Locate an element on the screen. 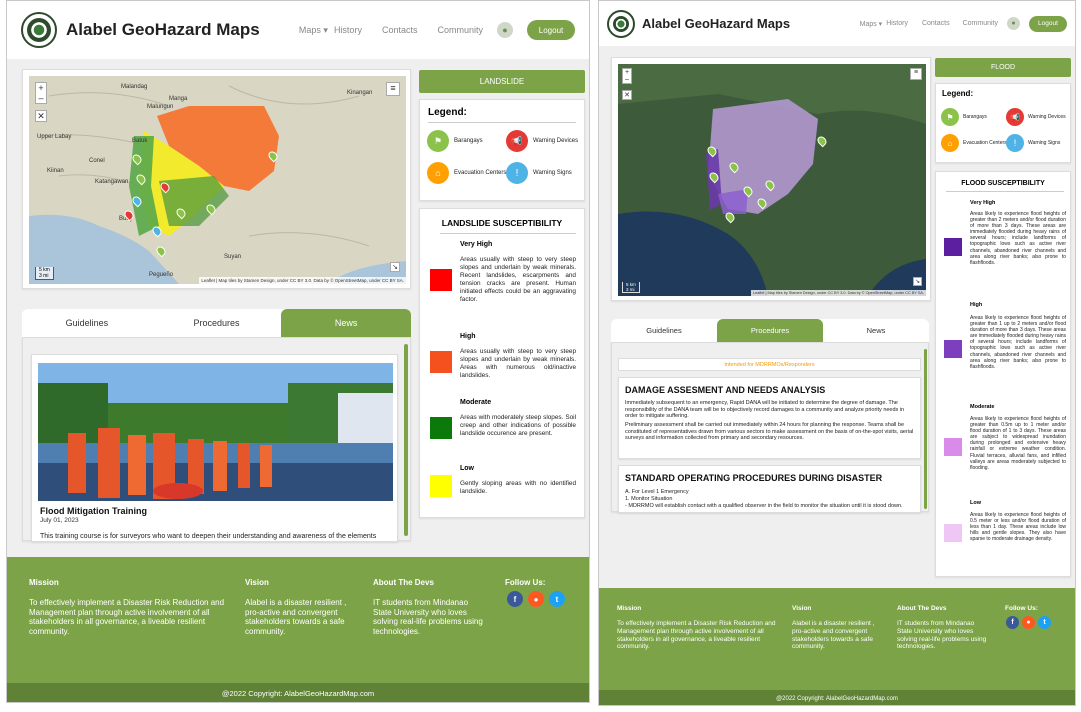 This screenshot has width=1081, height=712. zoom-control: + – is located at coordinates (41, 93).